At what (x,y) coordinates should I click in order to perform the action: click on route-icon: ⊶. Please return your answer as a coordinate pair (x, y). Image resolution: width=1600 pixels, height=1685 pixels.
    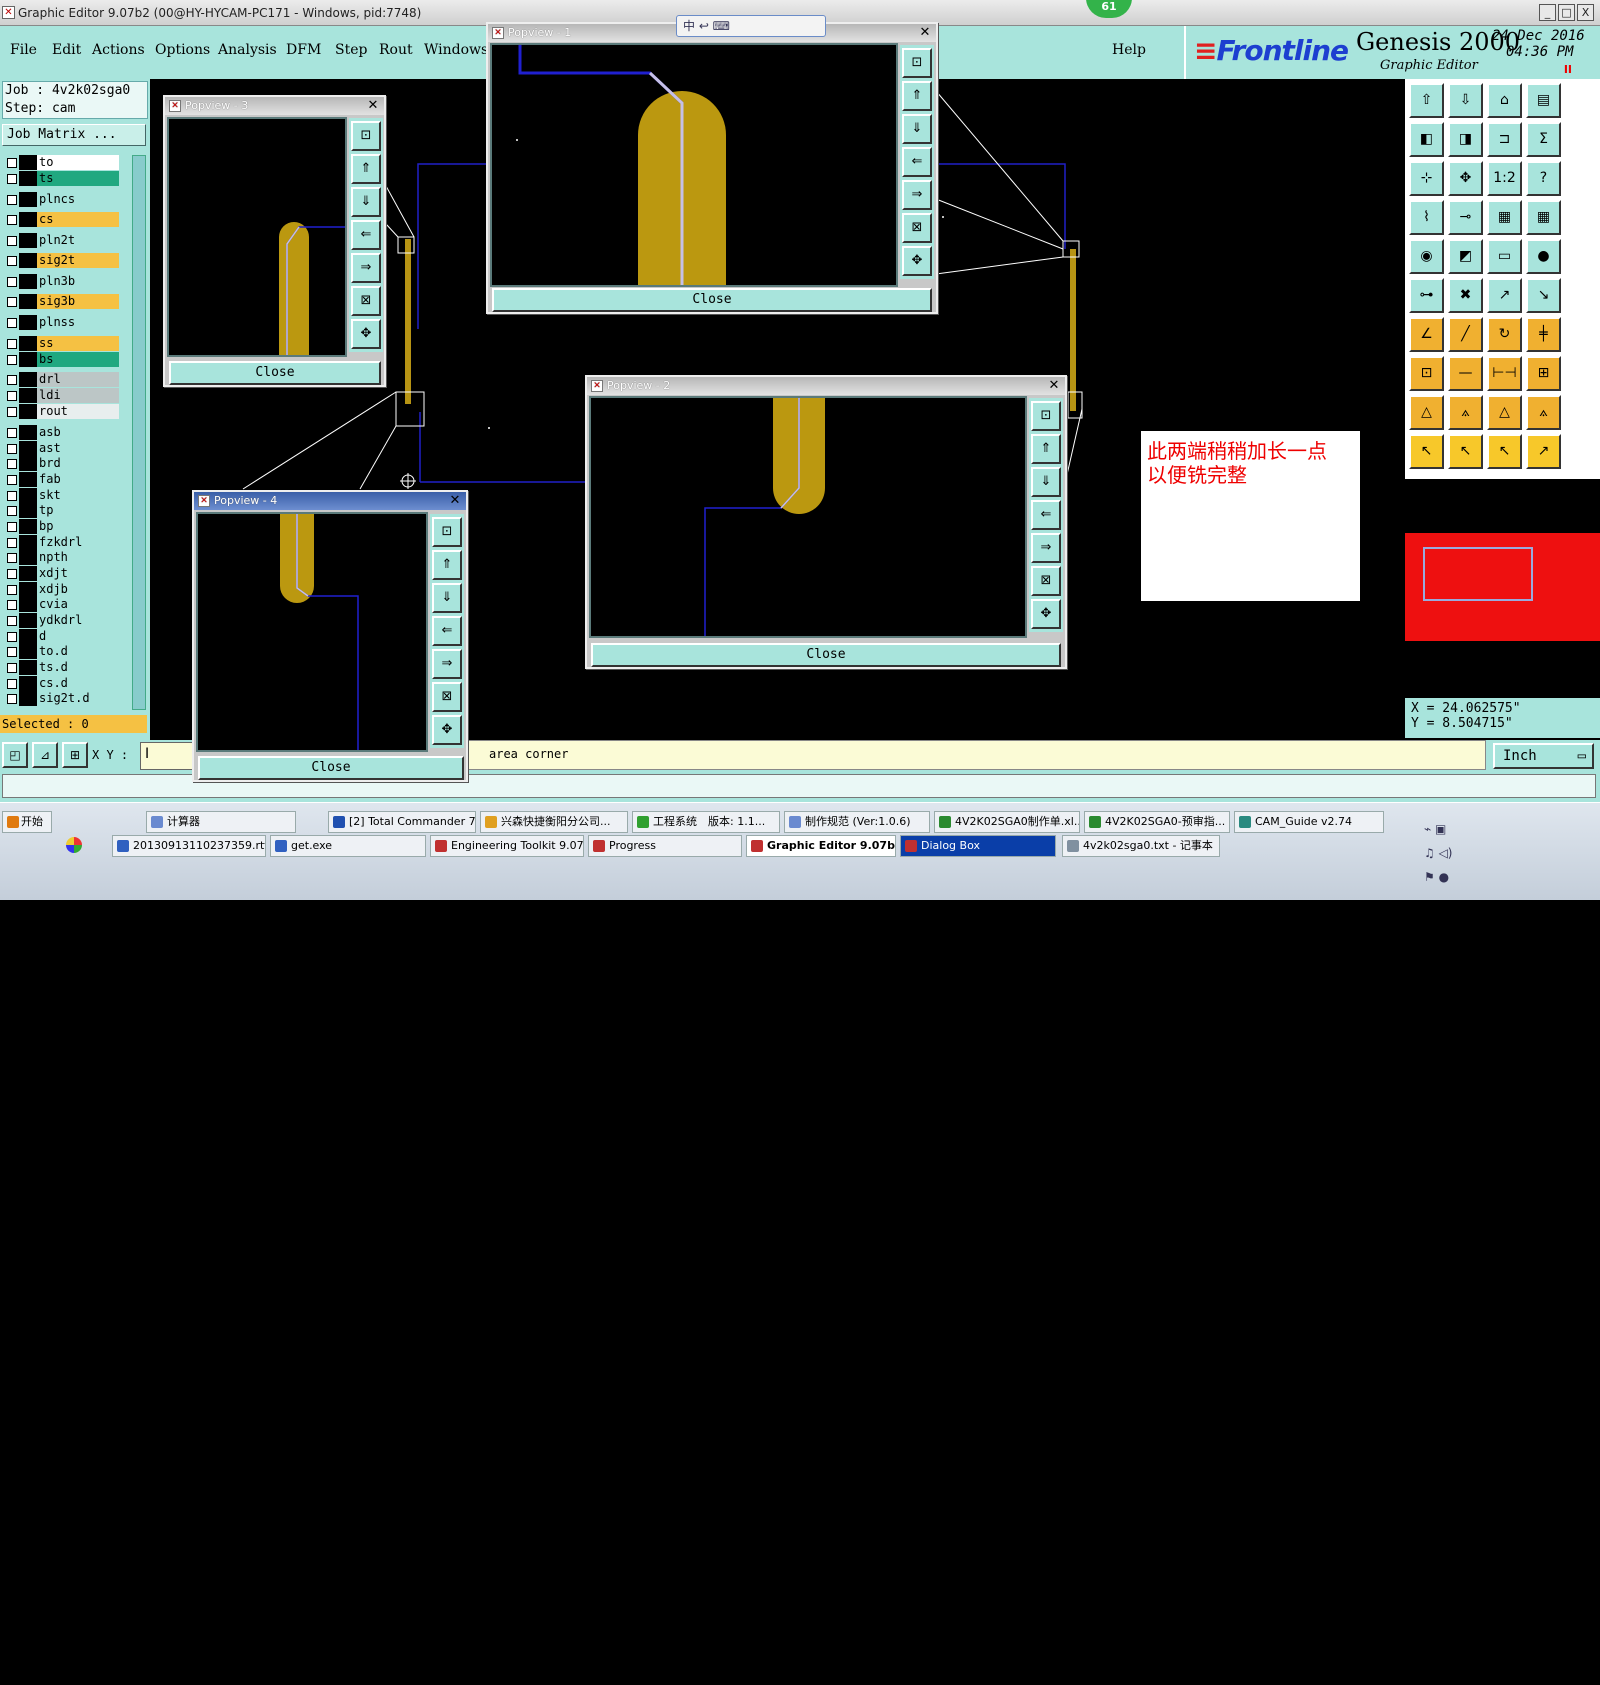
    Looking at the image, I should click on (1426, 295).